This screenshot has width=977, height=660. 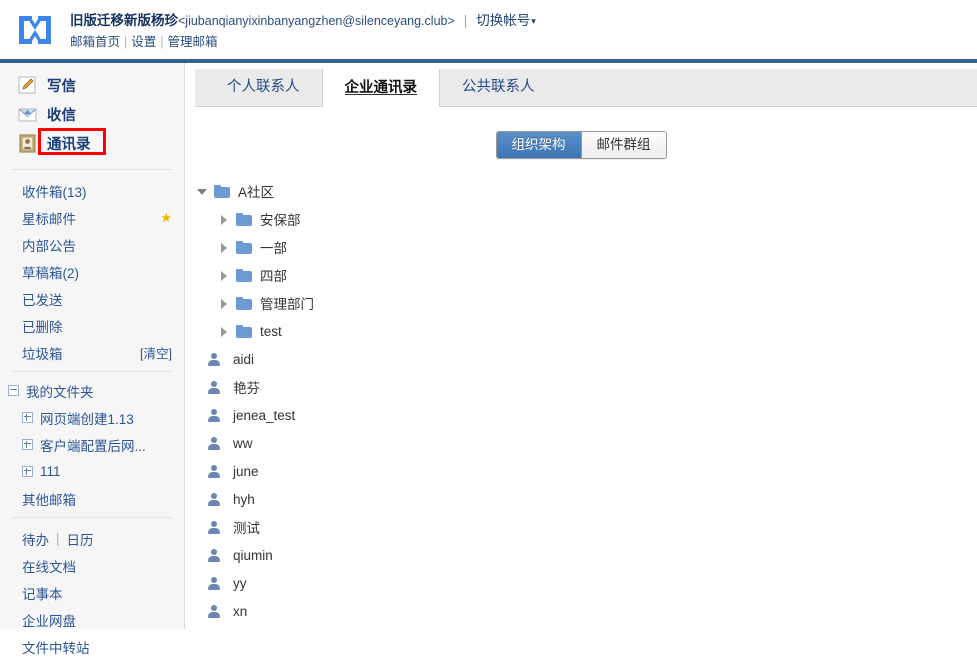 I want to click on switch-account-link: 切换帐号▾, so click(x=506, y=20).